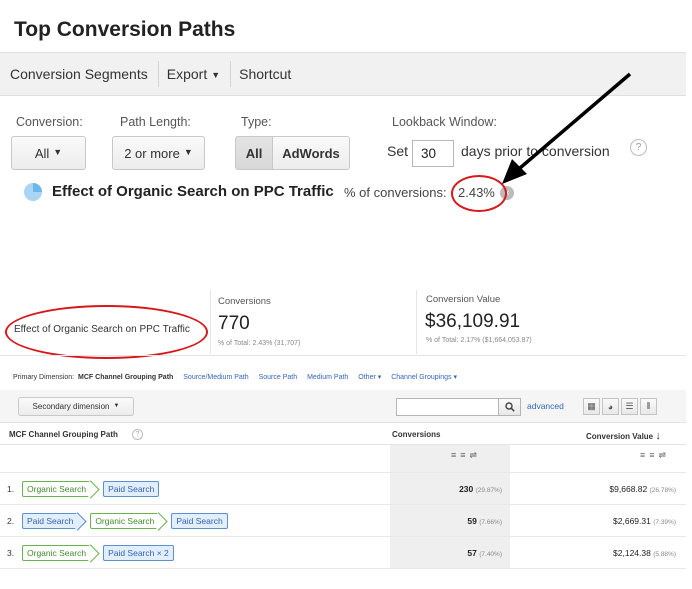 The height and width of the screenshot is (589, 692). I want to click on row-value: $2,124.38 (5.88%), so click(644, 553).